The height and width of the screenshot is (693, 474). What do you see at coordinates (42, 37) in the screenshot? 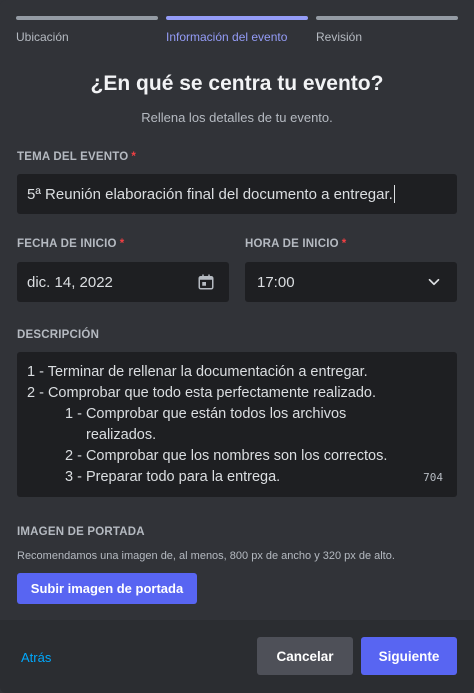
I see `step-label: Ubicación` at bounding box center [42, 37].